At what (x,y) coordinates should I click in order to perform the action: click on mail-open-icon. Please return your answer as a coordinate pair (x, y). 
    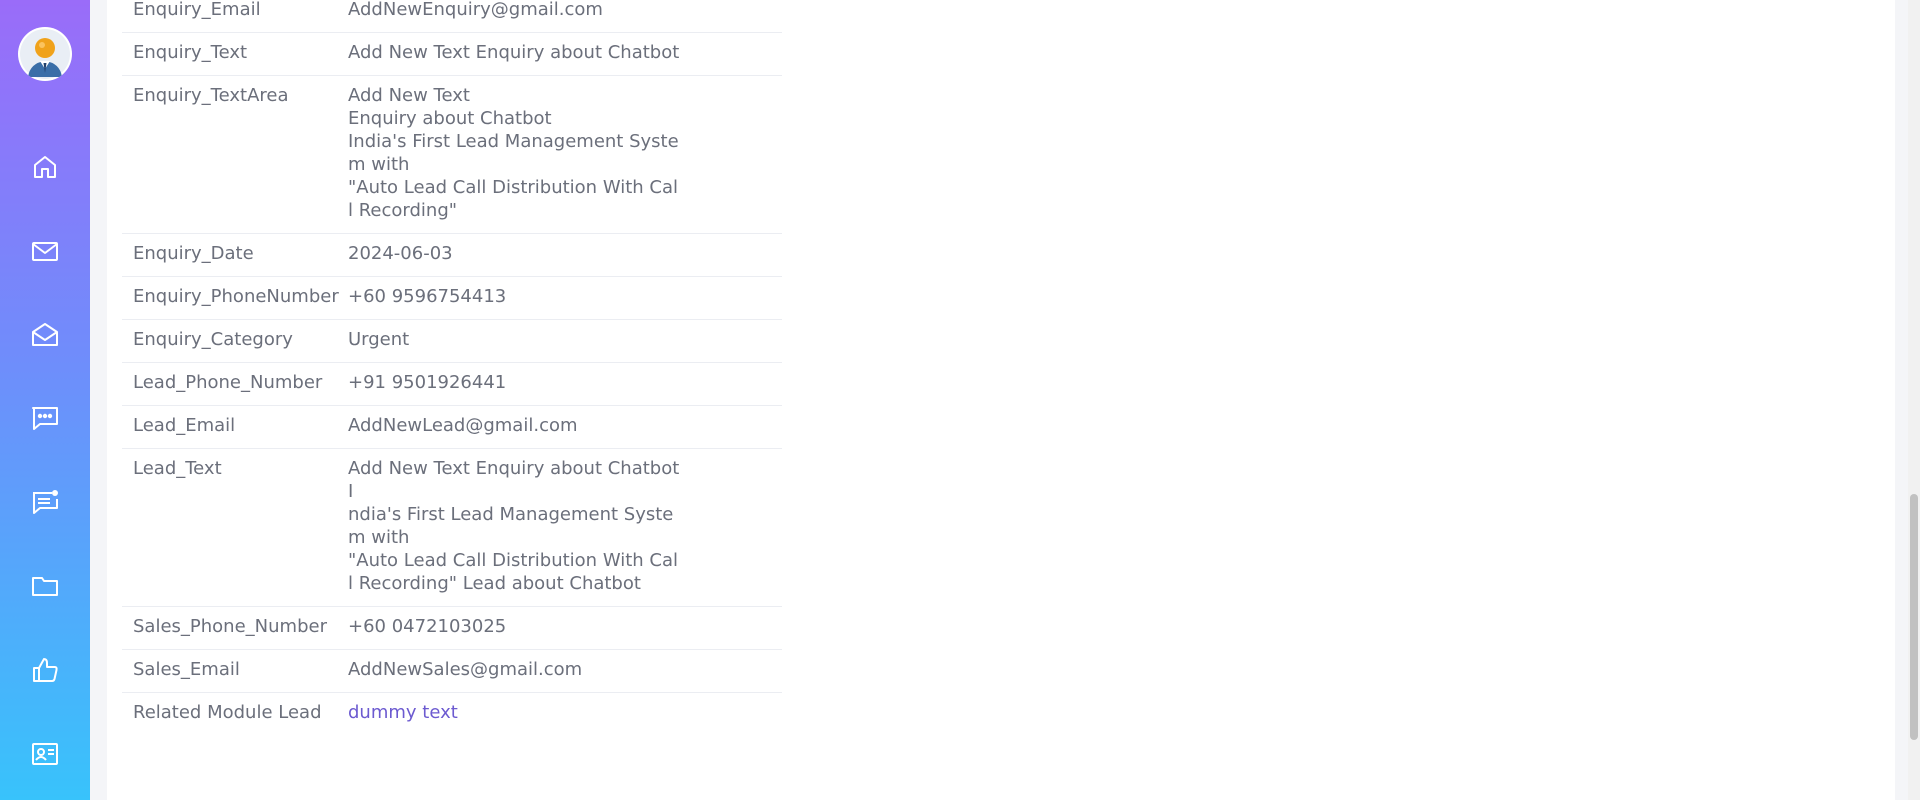
    Looking at the image, I should click on (45, 334).